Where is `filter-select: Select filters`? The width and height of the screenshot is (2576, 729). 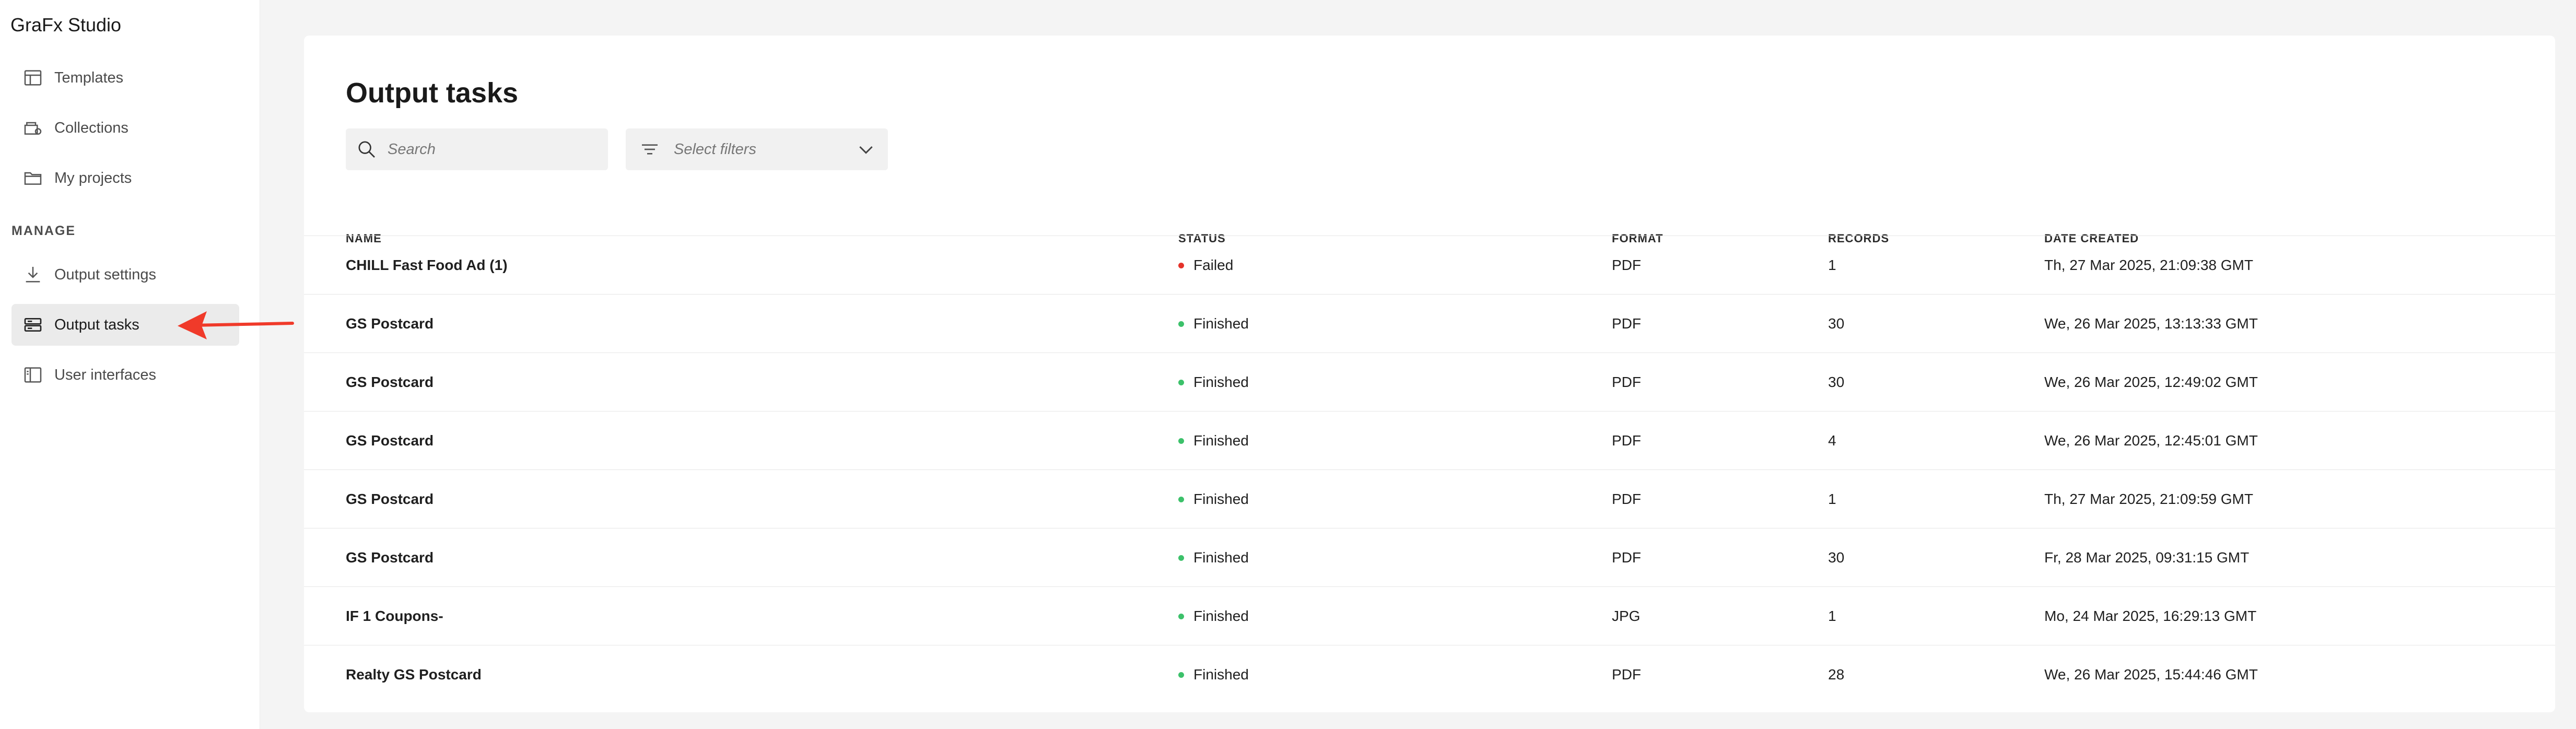
filter-select: Select filters is located at coordinates (757, 149).